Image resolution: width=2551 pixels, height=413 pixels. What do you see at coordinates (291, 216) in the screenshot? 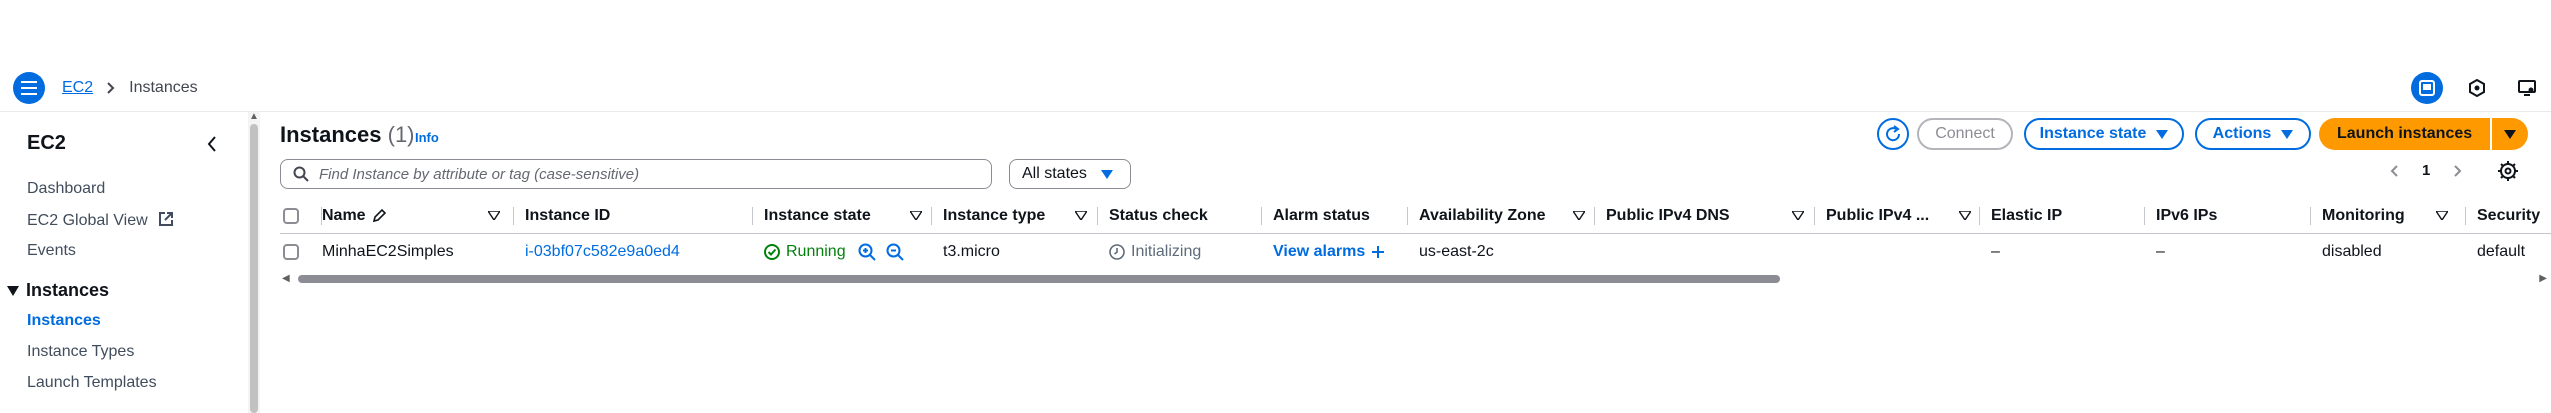
I see `select-all-checkbox` at bounding box center [291, 216].